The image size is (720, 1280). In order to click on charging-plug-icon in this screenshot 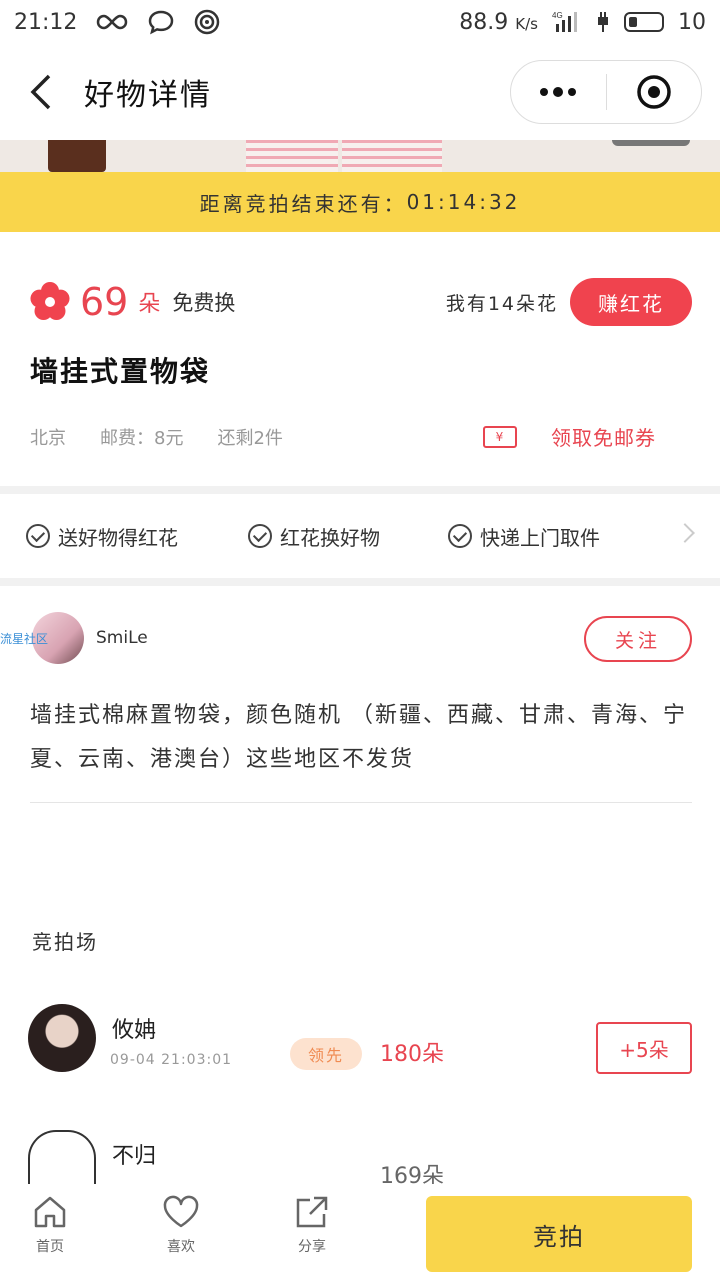, I will do `click(603, 22)`.